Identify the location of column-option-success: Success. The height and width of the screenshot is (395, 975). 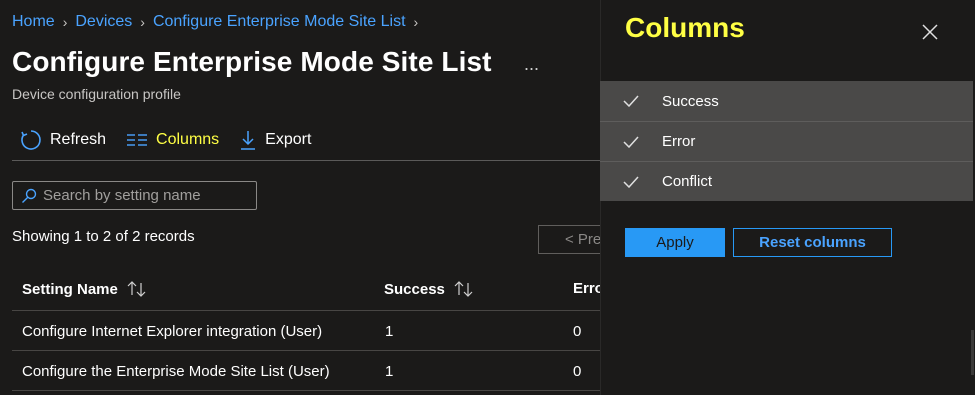
(786, 101).